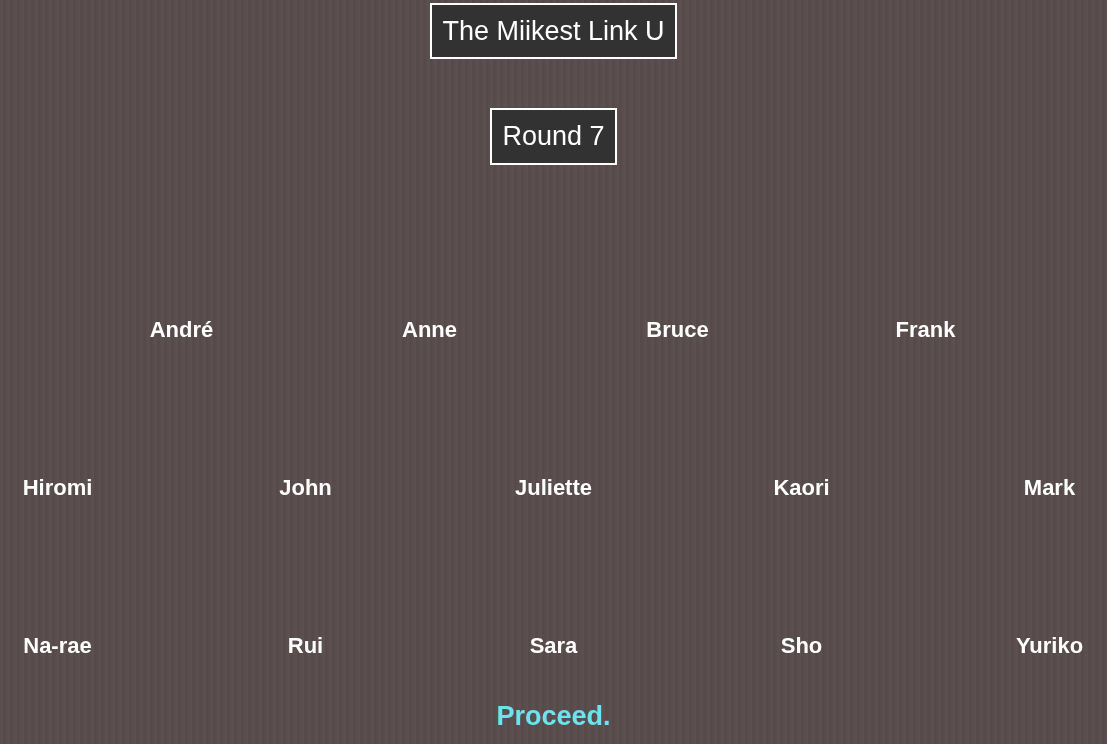  Describe the element at coordinates (181, 330) in the screenshot. I see `player-name: André` at that location.